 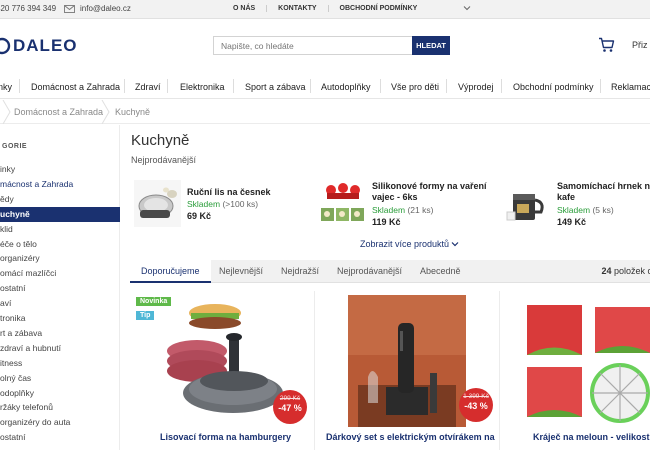 What do you see at coordinates (60, 229) in the screenshot?
I see `sidebar-item: klid` at bounding box center [60, 229].